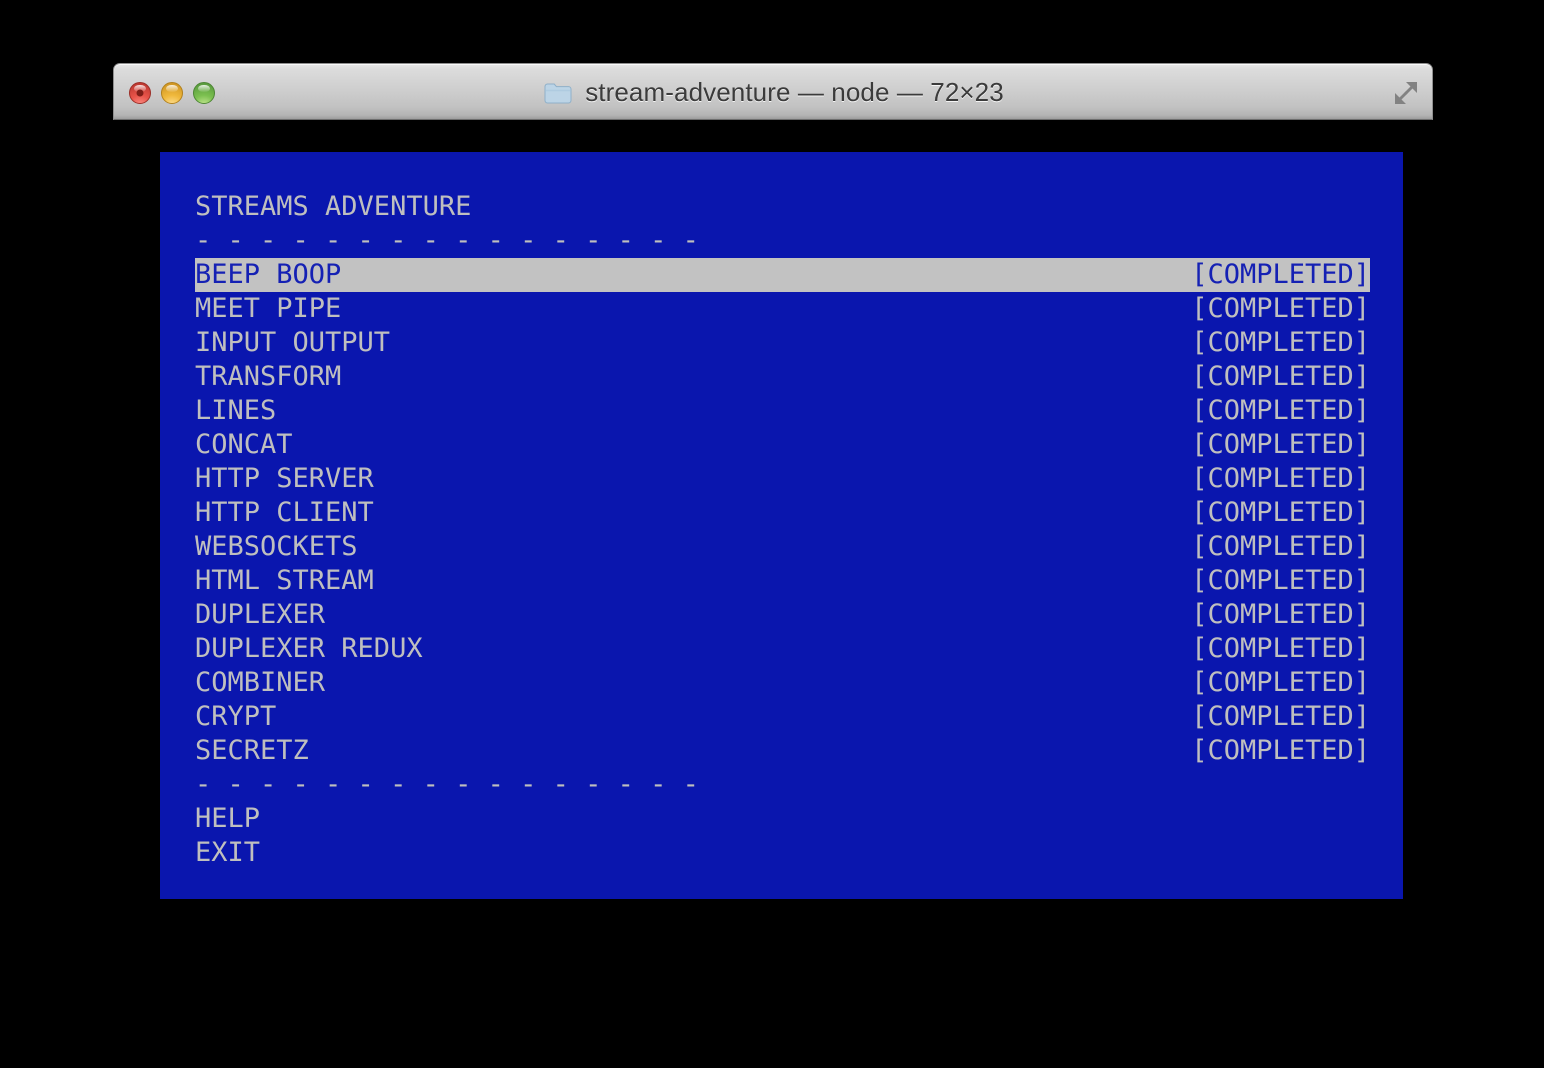 The image size is (1544, 1068). What do you see at coordinates (799, 479) in the screenshot?
I see `list-item: HTTP SERVER [COMPLETED]` at bounding box center [799, 479].